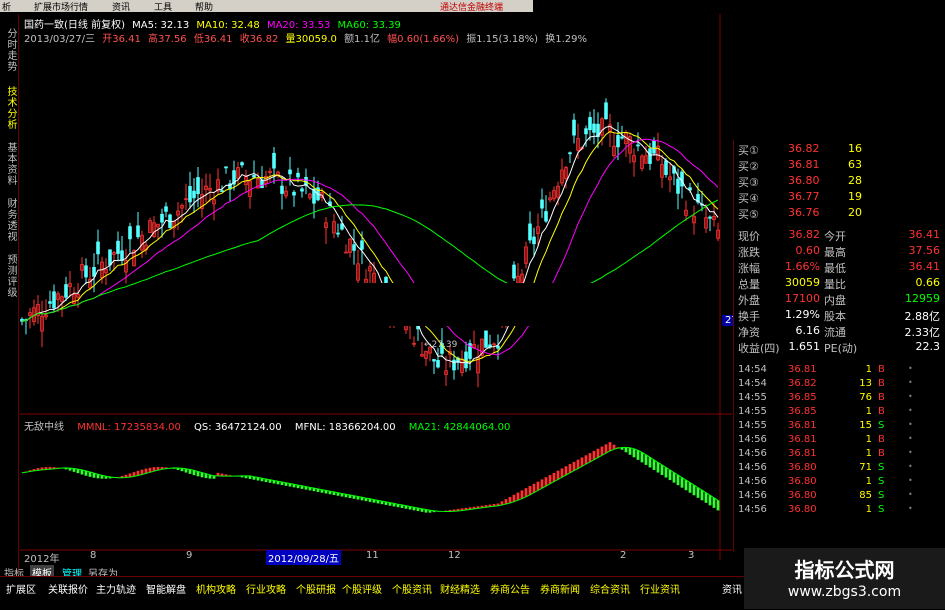 This screenshot has width=945, height=610. I want to click on bottom-tab: 关联报价, so click(68, 588).